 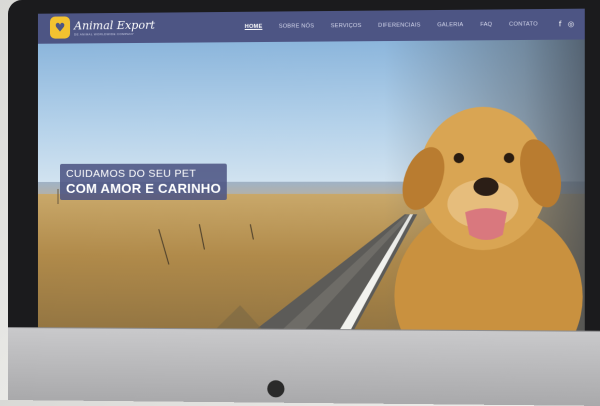 I want to click on nav-faq: FAQ, so click(x=486, y=25).